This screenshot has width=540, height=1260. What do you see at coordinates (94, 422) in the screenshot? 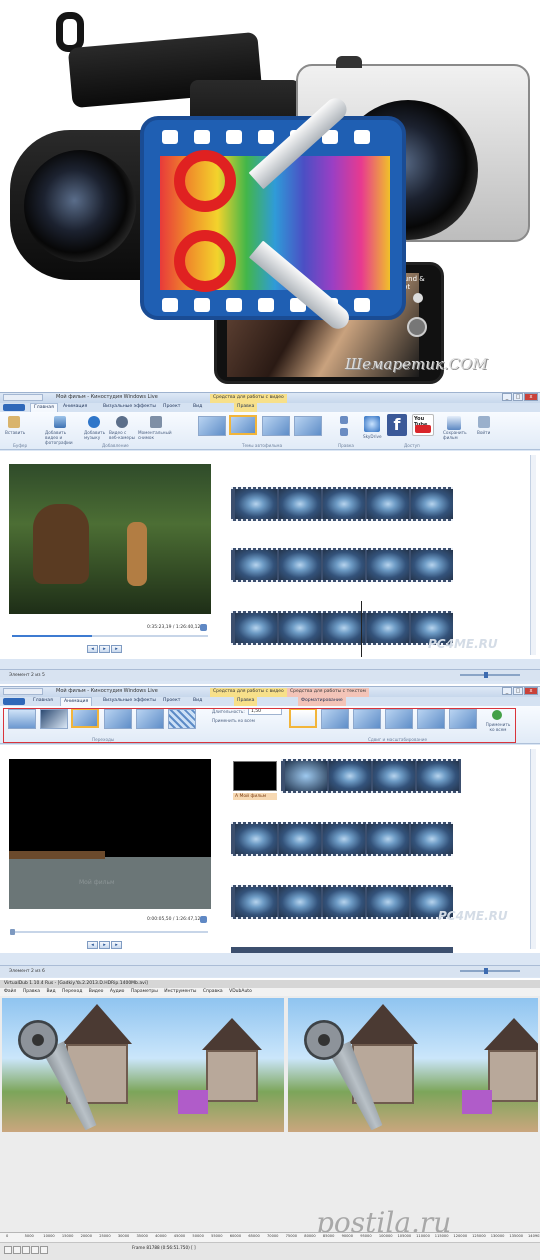
I see `add-music-icon` at bounding box center [94, 422].